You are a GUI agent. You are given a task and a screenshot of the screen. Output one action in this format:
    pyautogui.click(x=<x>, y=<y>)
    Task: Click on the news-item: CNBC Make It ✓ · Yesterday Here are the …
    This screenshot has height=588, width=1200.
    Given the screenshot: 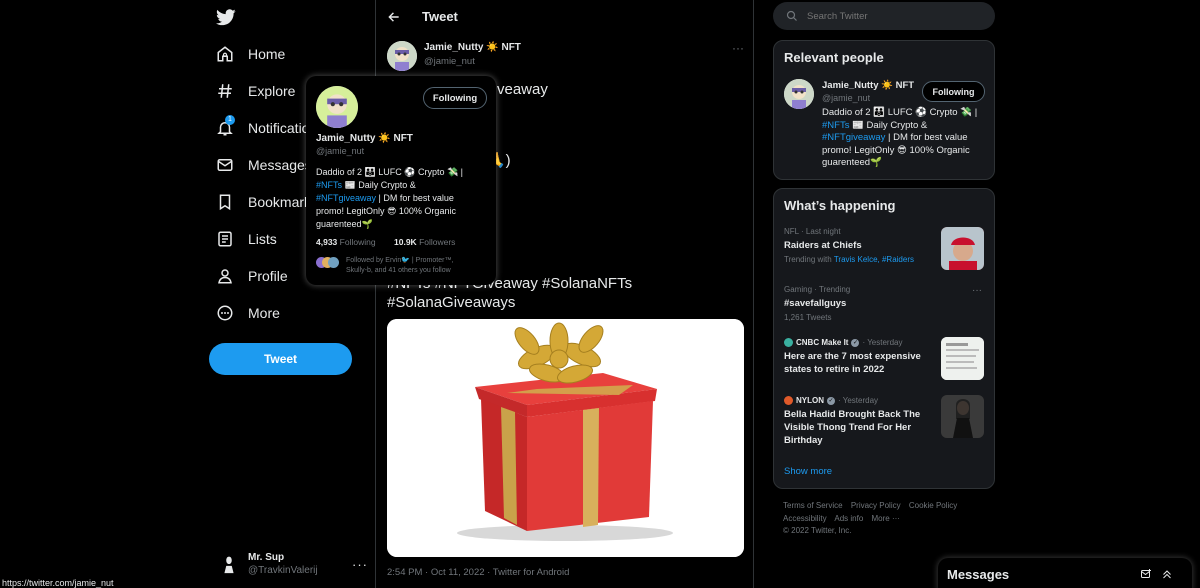 What is the action you would take?
    pyautogui.click(x=859, y=357)
    